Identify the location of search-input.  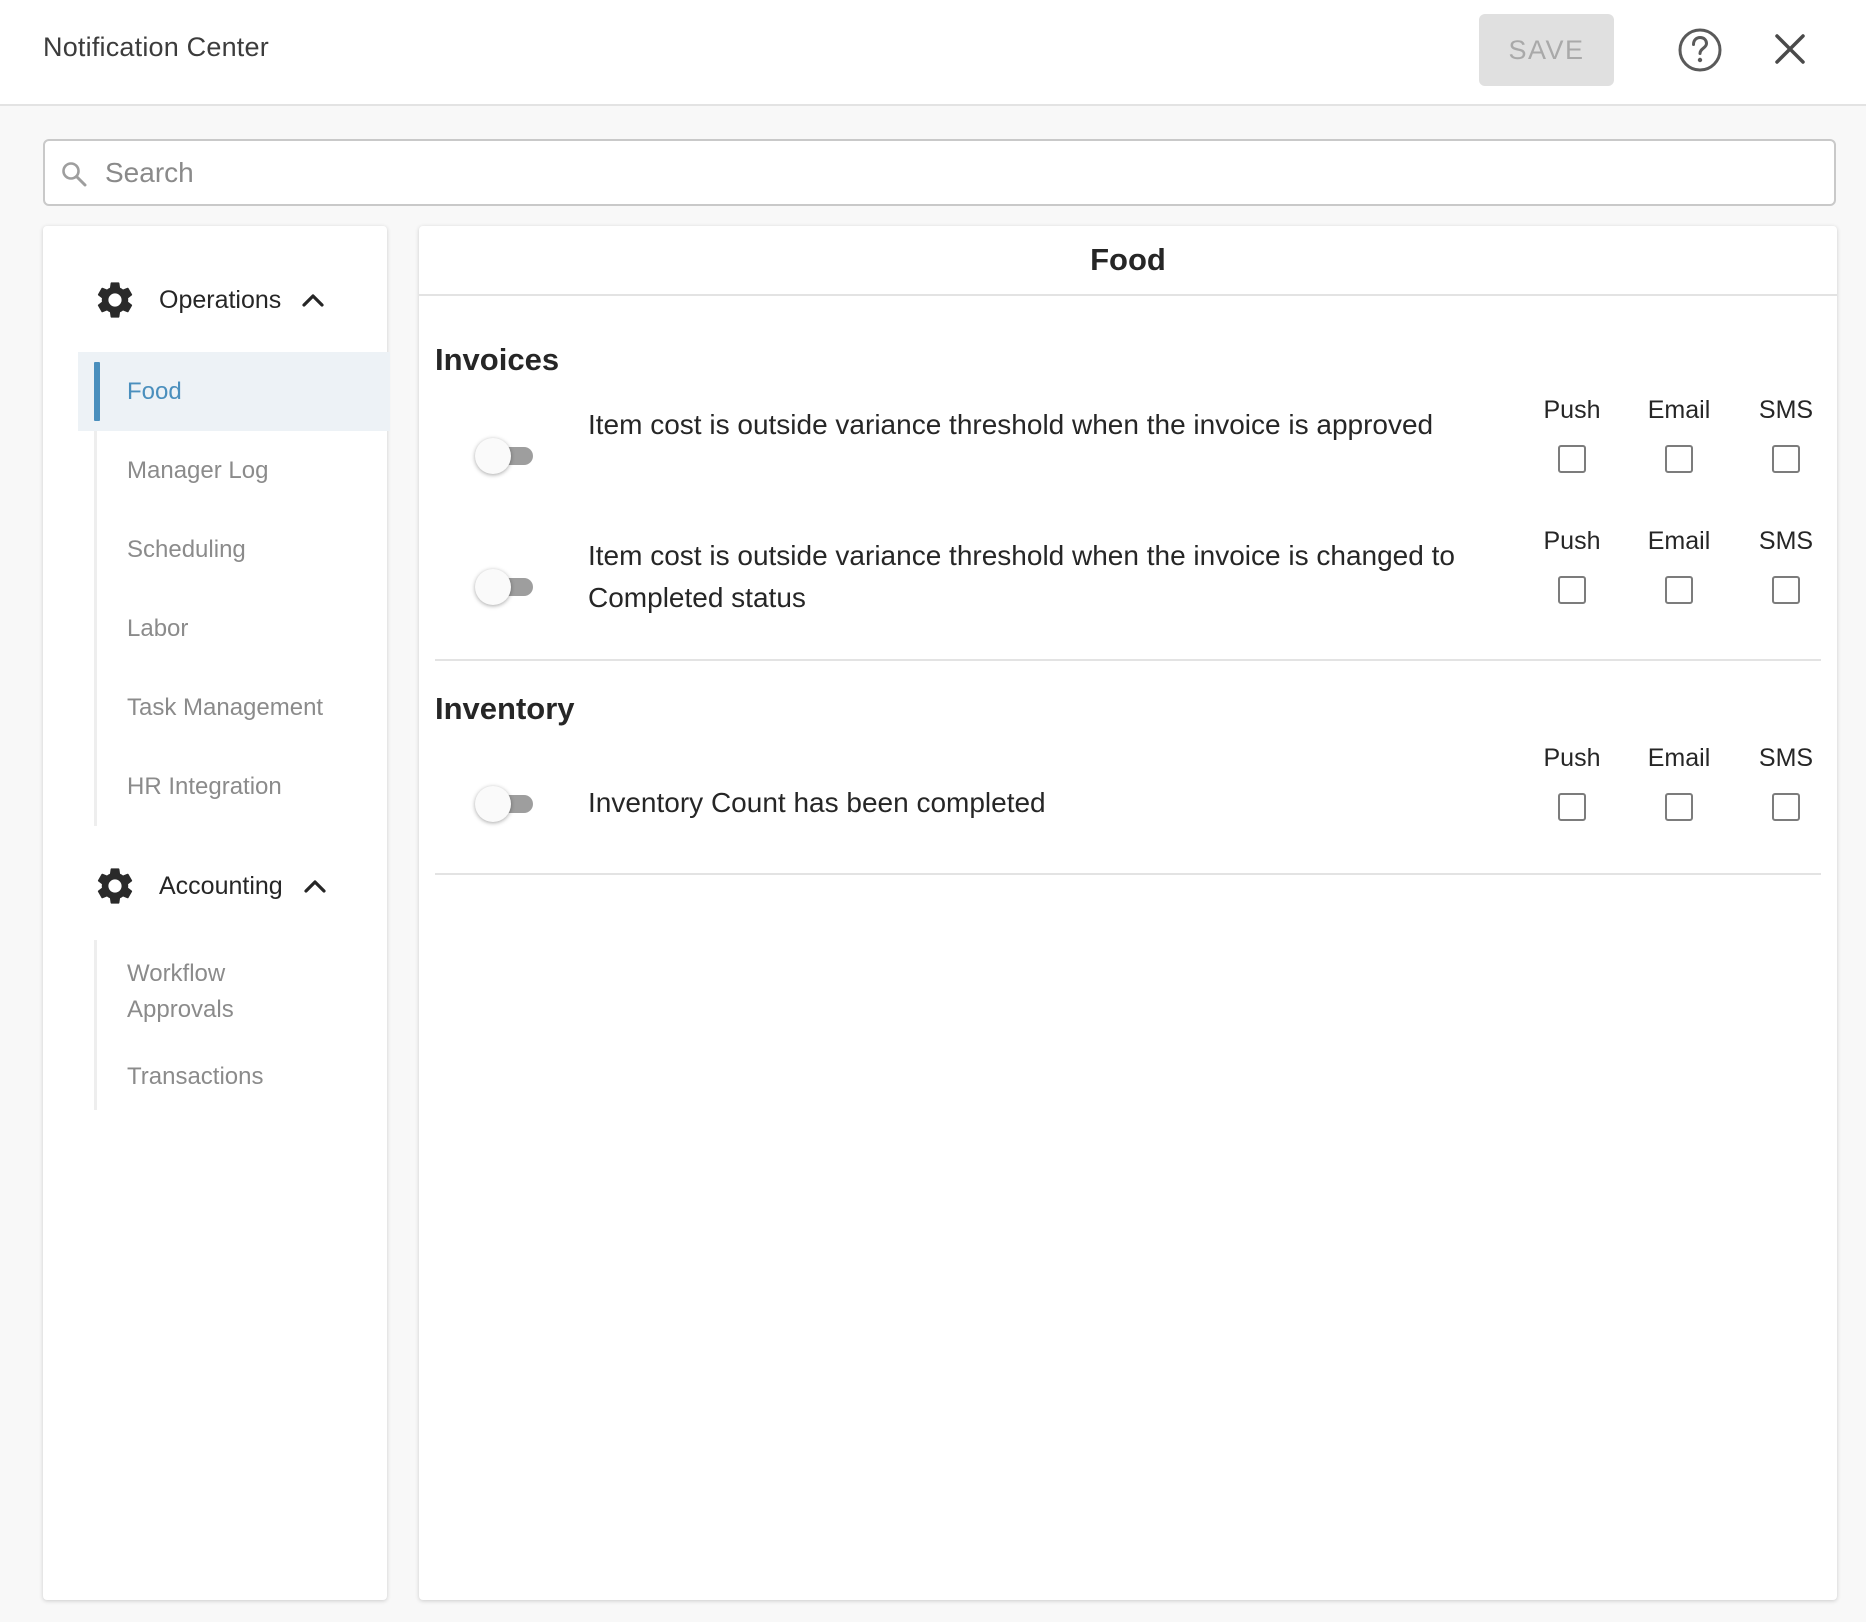
(955, 173).